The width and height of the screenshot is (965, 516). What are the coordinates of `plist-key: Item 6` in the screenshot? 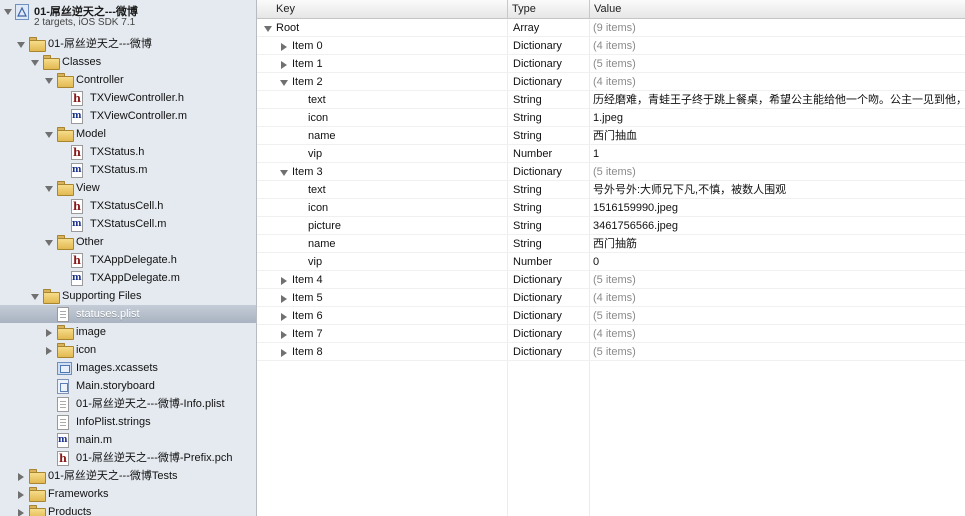 It's located at (307, 316).